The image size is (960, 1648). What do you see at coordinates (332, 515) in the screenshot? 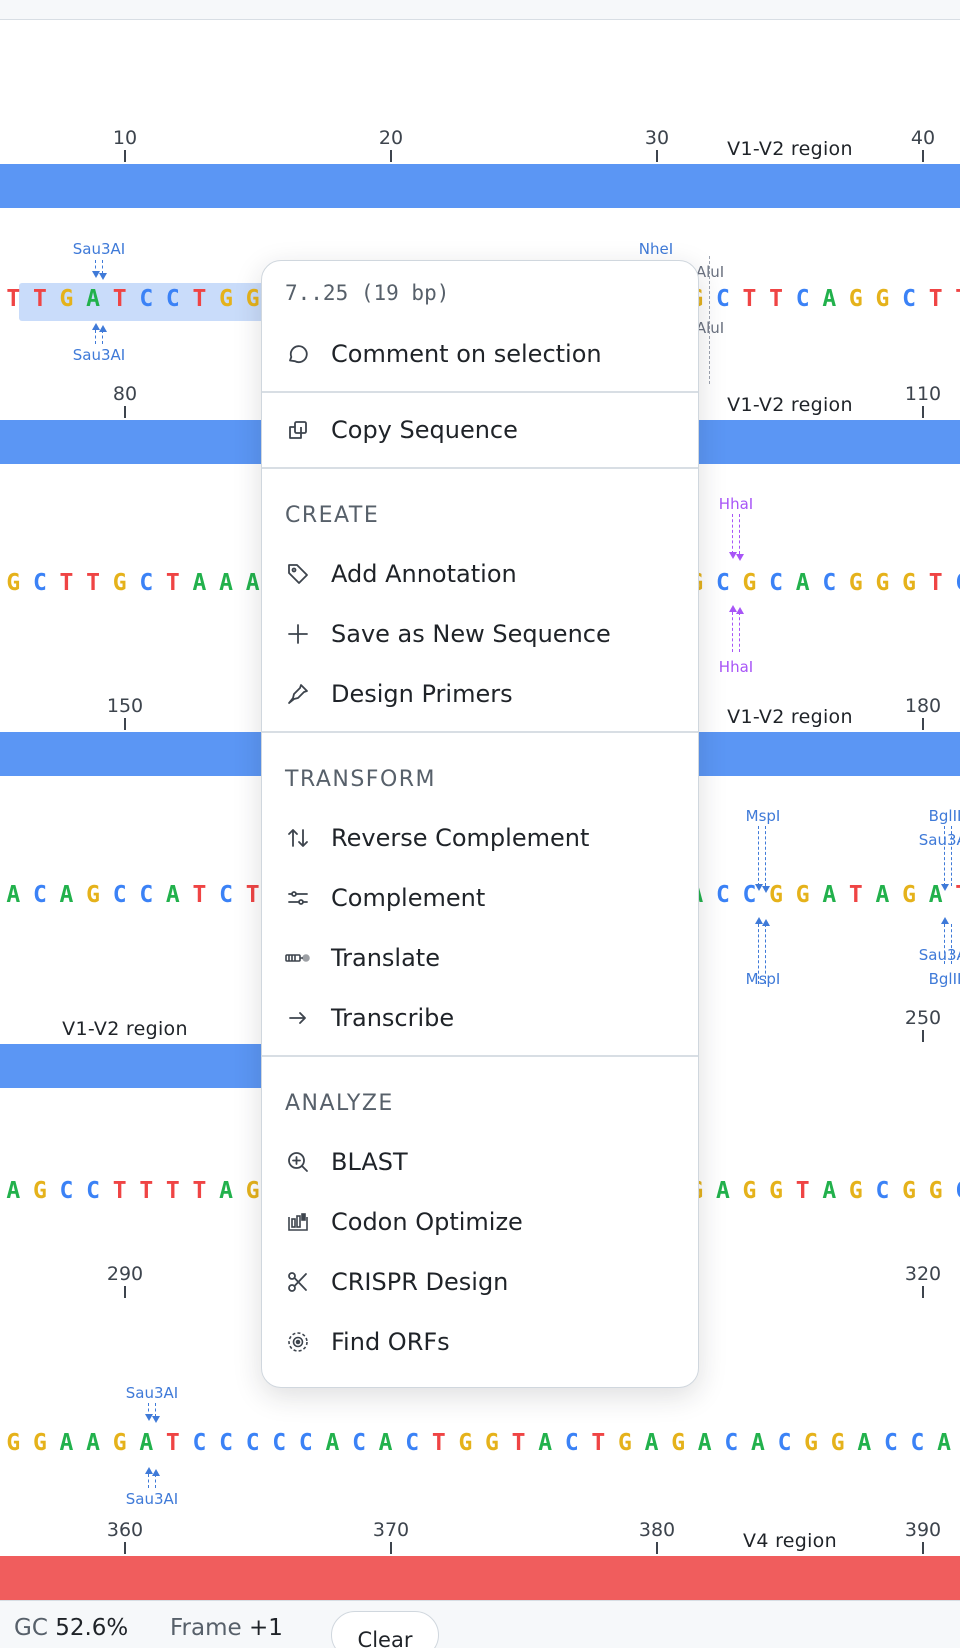
I see `section-title-create: CREATE` at bounding box center [332, 515].